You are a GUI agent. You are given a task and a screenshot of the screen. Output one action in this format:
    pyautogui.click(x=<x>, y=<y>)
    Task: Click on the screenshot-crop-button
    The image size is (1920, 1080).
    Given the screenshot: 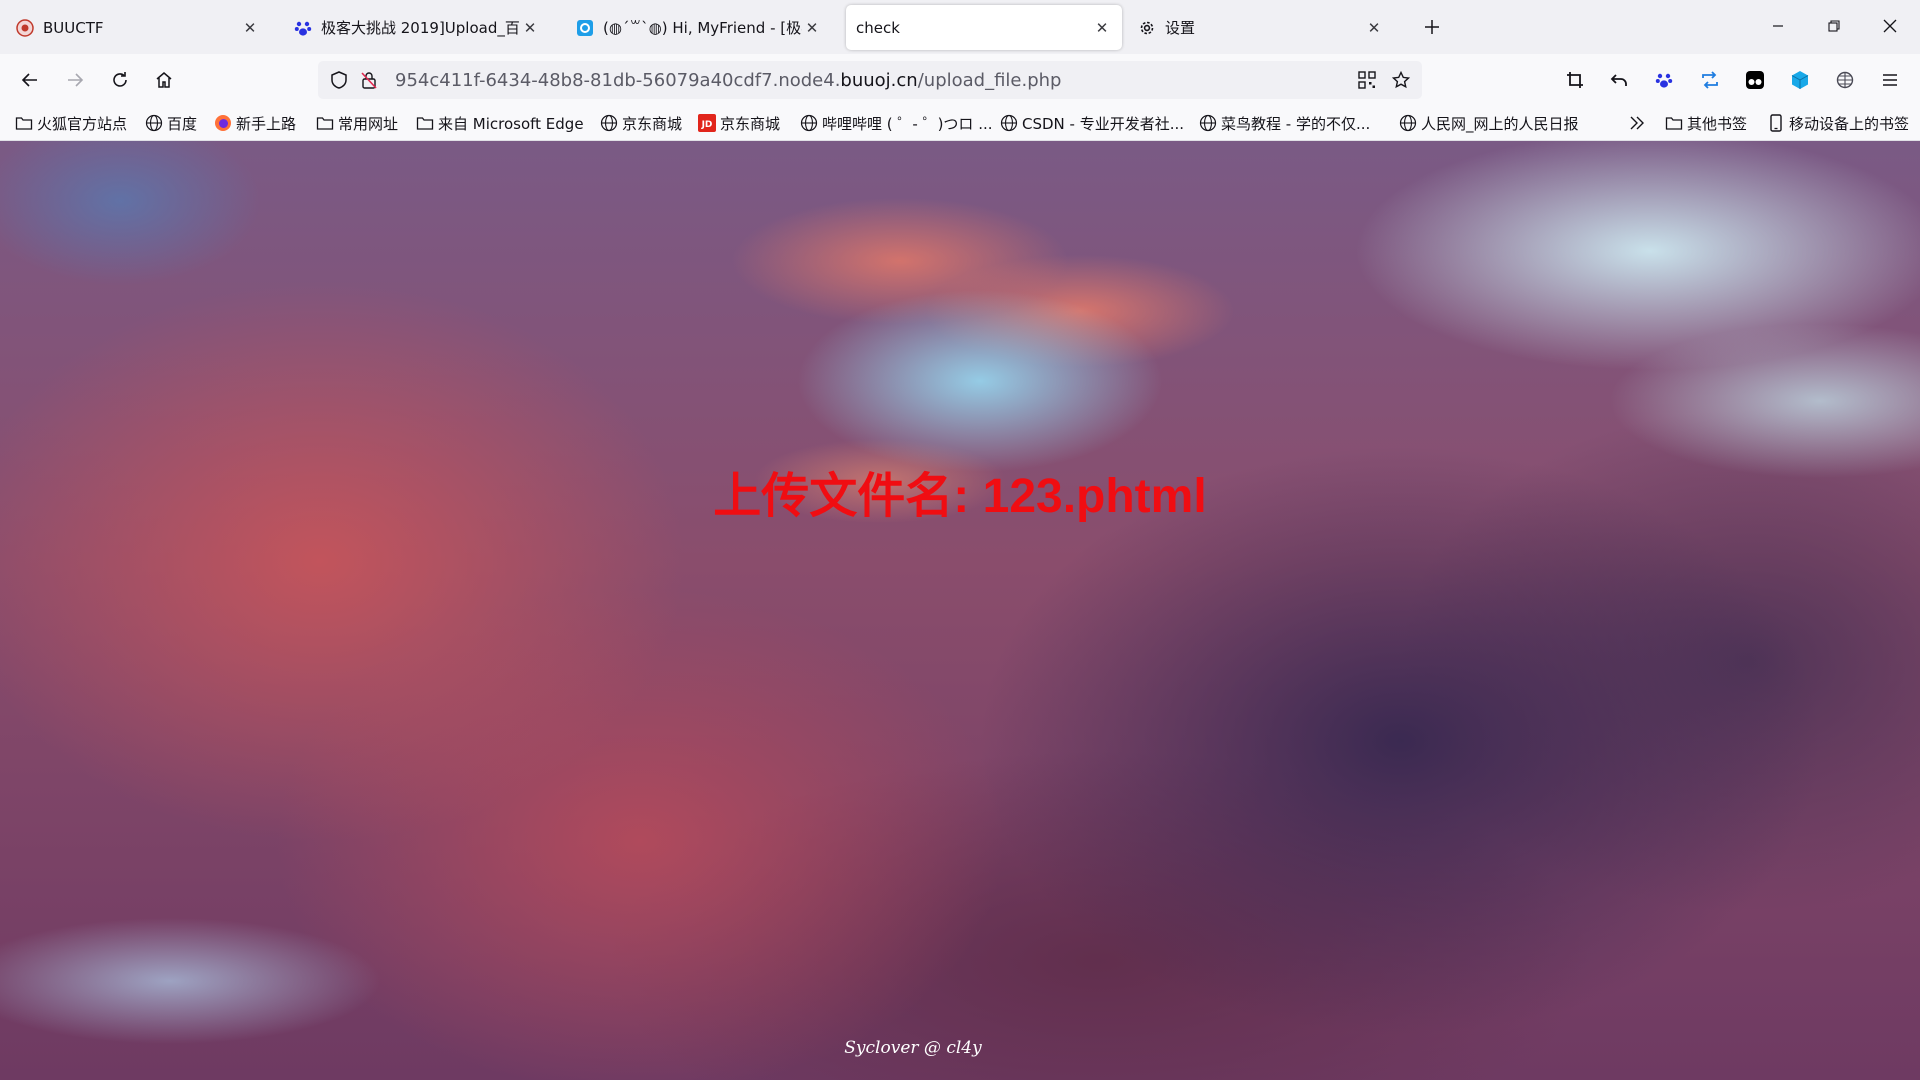 What is the action you would take?
    pyautogui.click(x=1575, y=80)
    